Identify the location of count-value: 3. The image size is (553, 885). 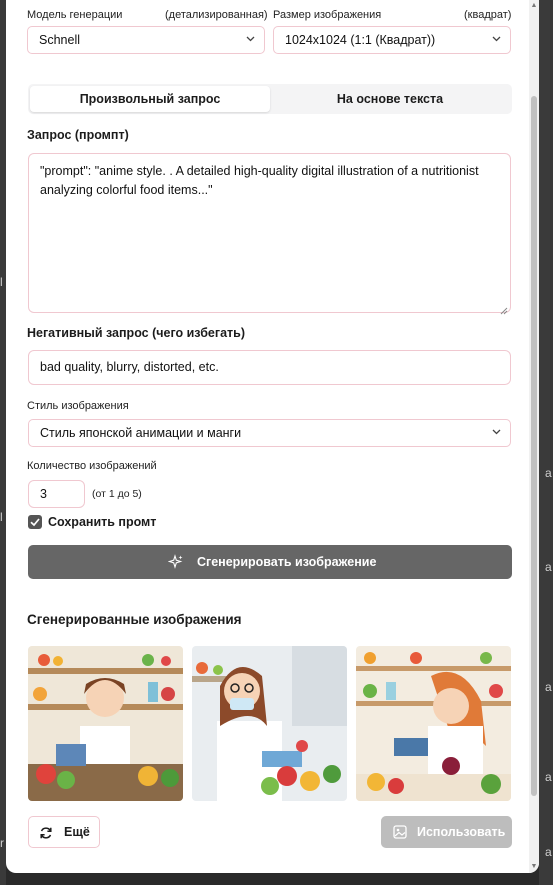
(43, 494).